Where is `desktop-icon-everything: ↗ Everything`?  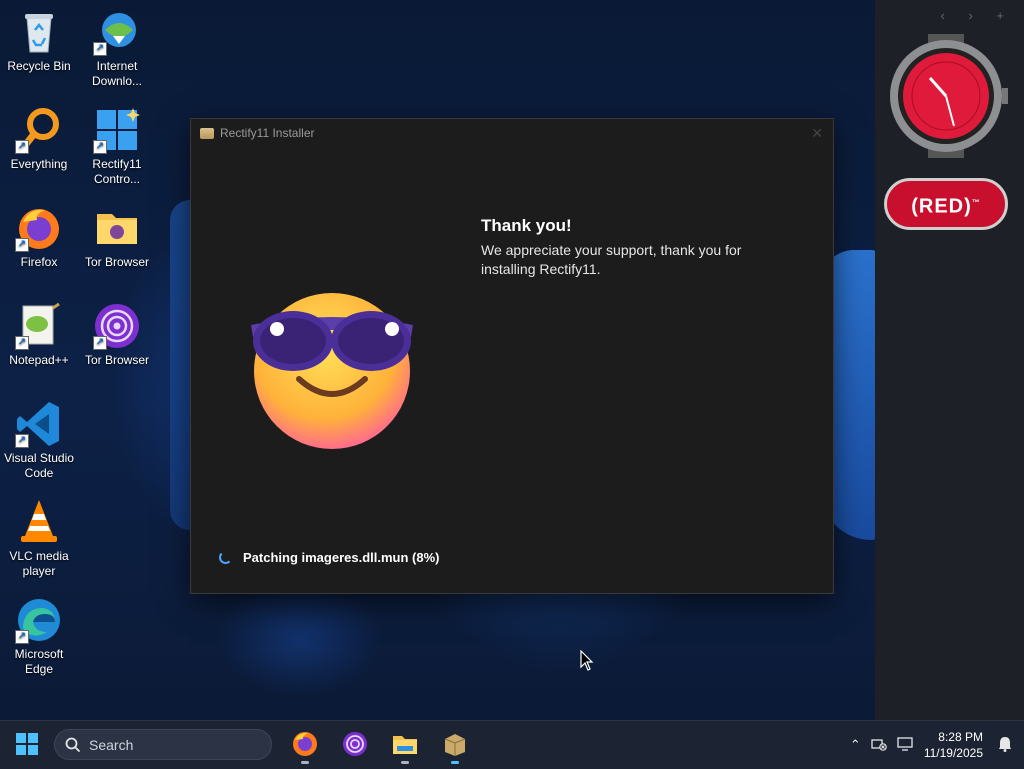
desktop-icon-everything: ↗ Everything is located at coordinates (39, 139).